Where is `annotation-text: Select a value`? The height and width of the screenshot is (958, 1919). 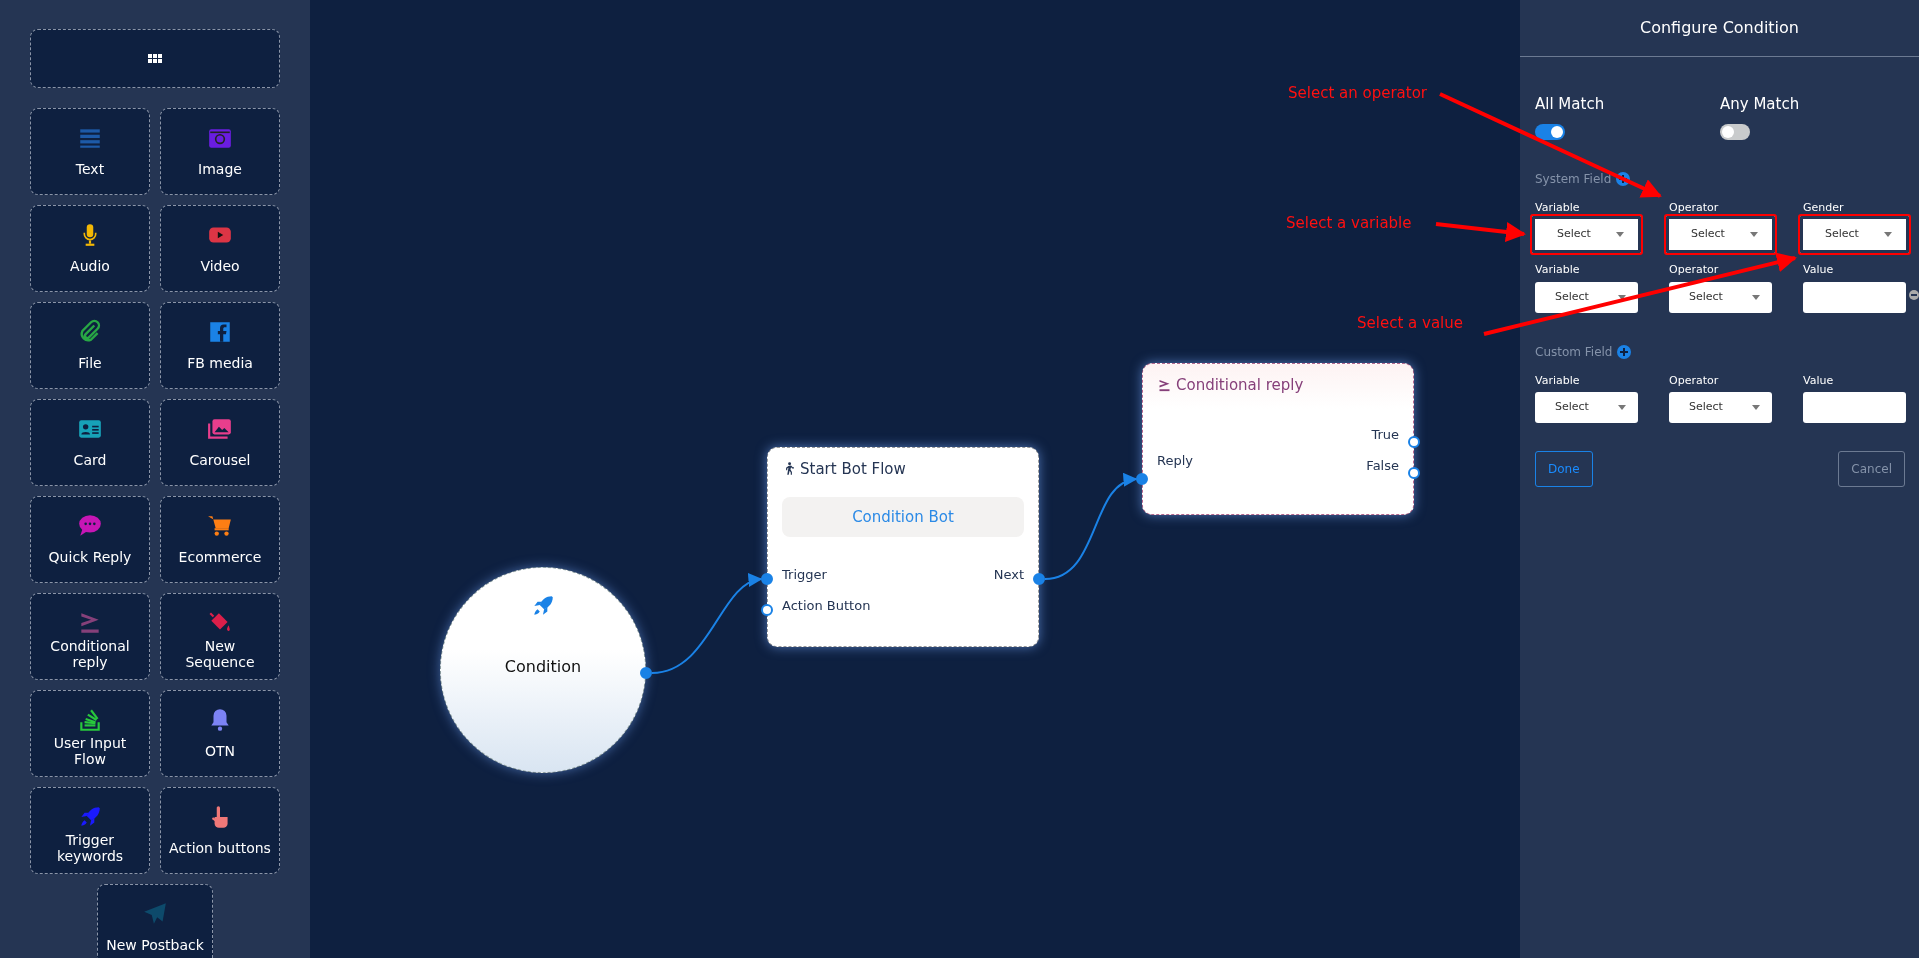
annotation-text: Select a value is located at coordinates (1410, 323).